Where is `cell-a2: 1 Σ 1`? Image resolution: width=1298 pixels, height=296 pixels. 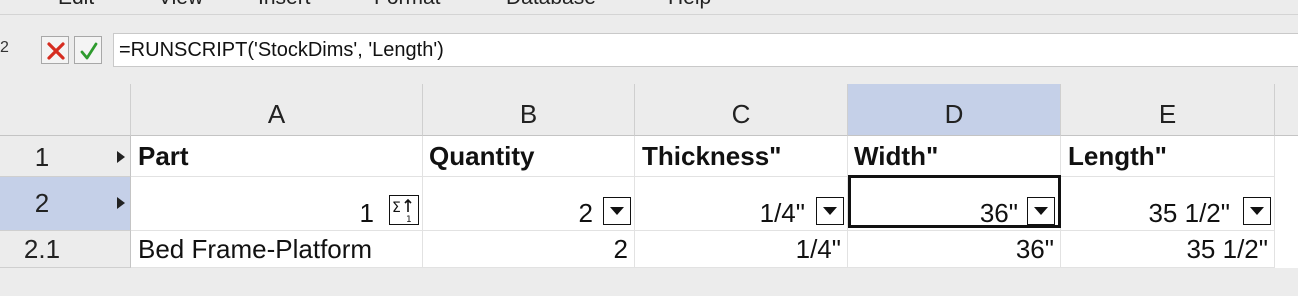 cell-a2: 1 Σ 1 is located at coordinates (277, 204).